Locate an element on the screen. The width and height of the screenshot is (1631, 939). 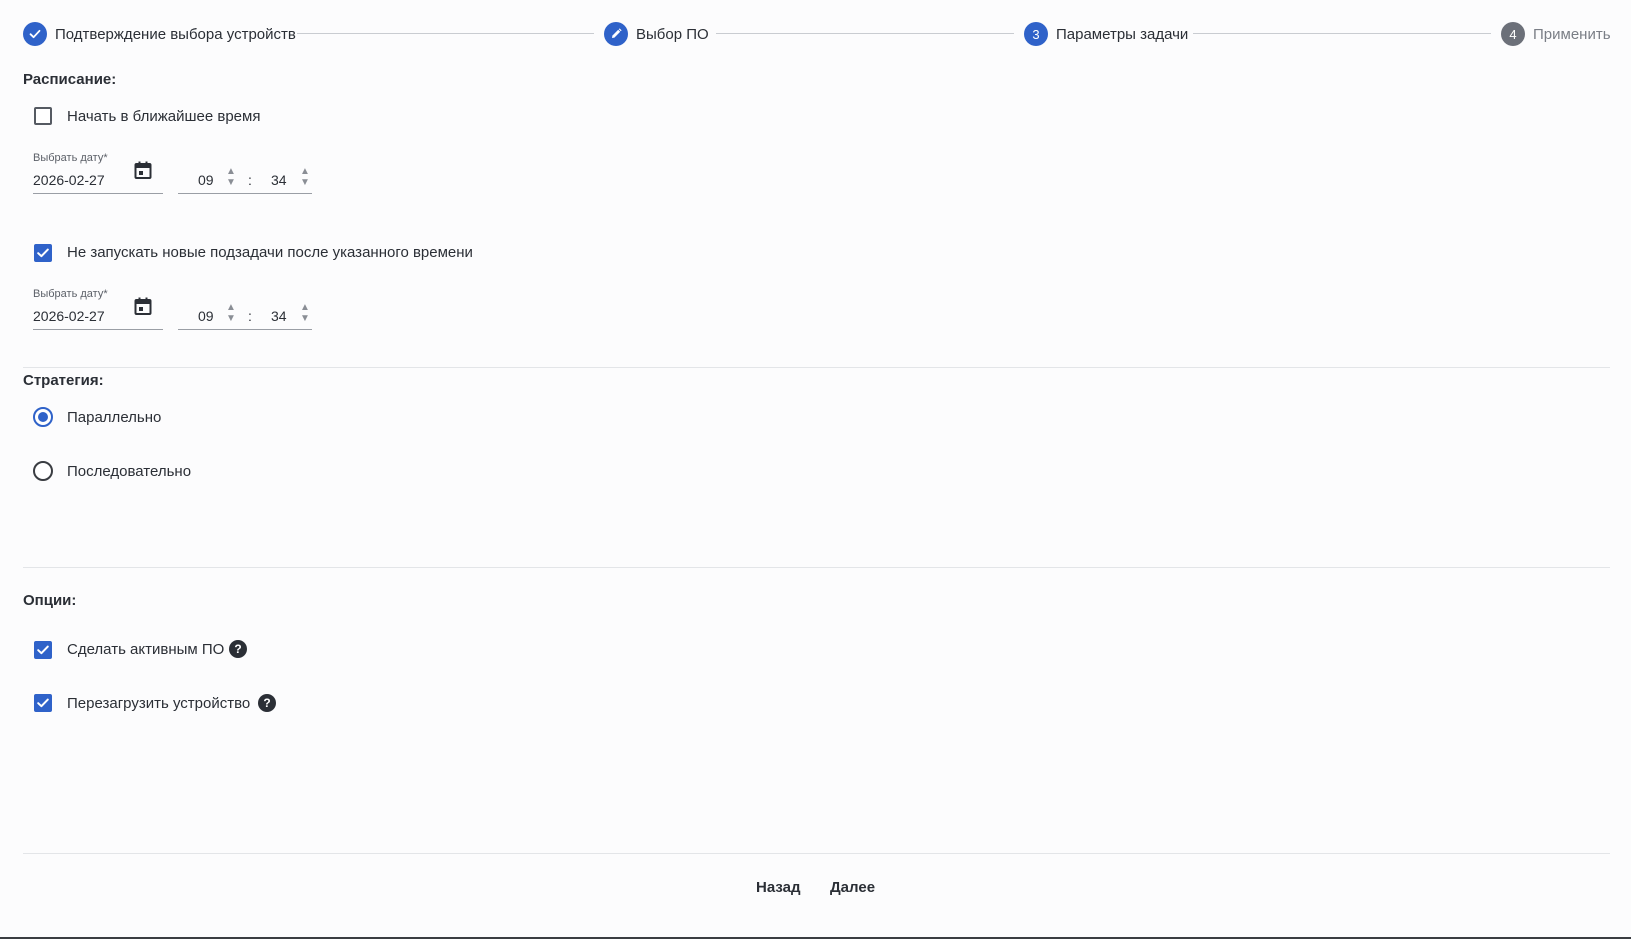
step-label: Подтверждение выбора устройств is located at coordinates (175, 34).